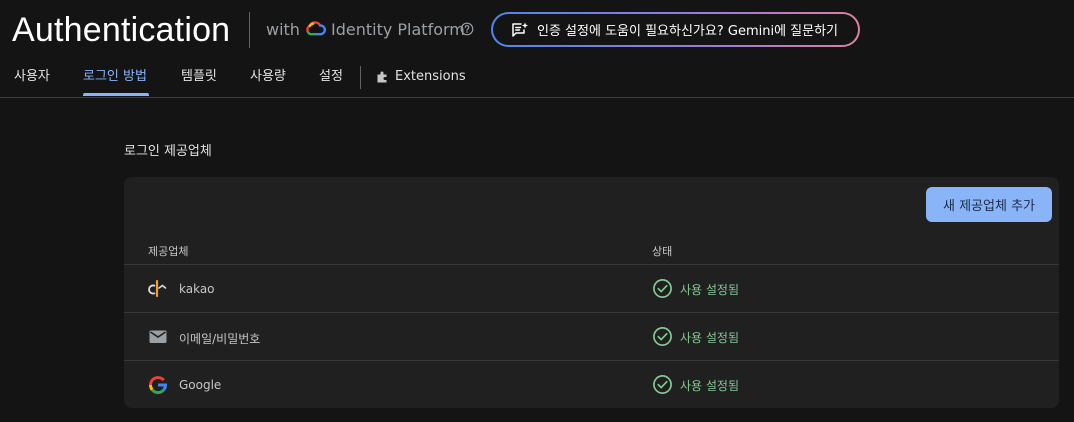  What do you see at coordinates (121, 30) in the screenshot?
I see `page-title: Authentication` at bounding box center [121, 30].